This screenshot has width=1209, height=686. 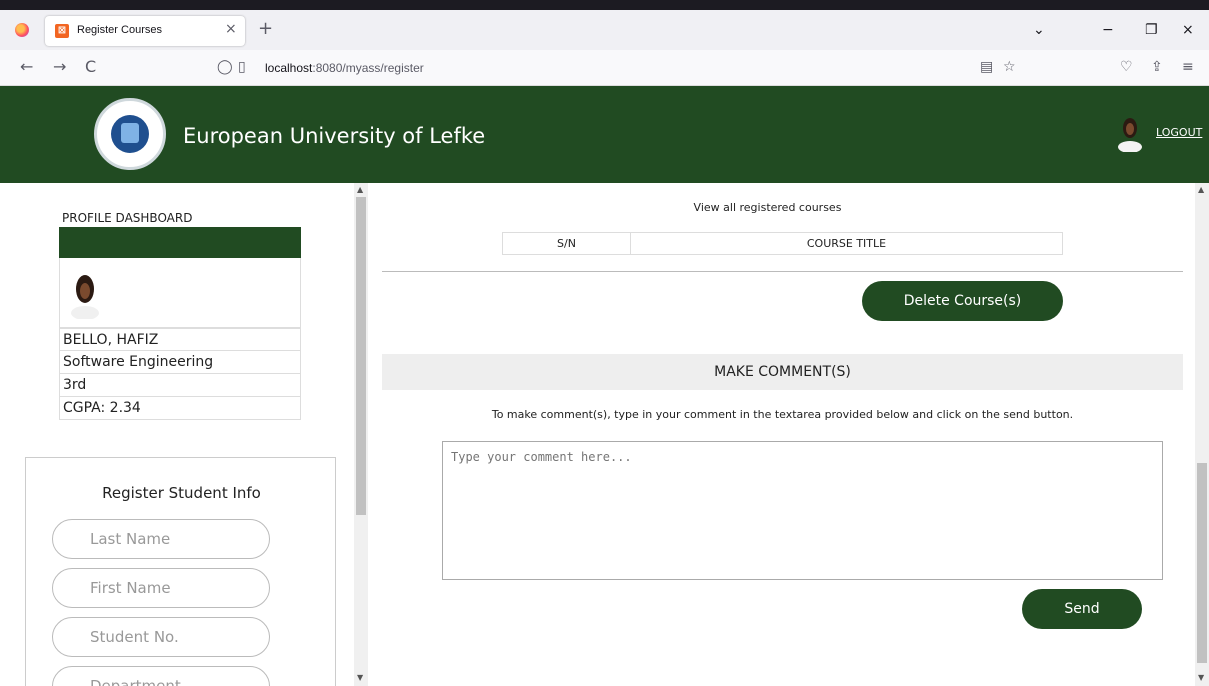 I want to click on send-button: Send, so click(x=1082, y=609).